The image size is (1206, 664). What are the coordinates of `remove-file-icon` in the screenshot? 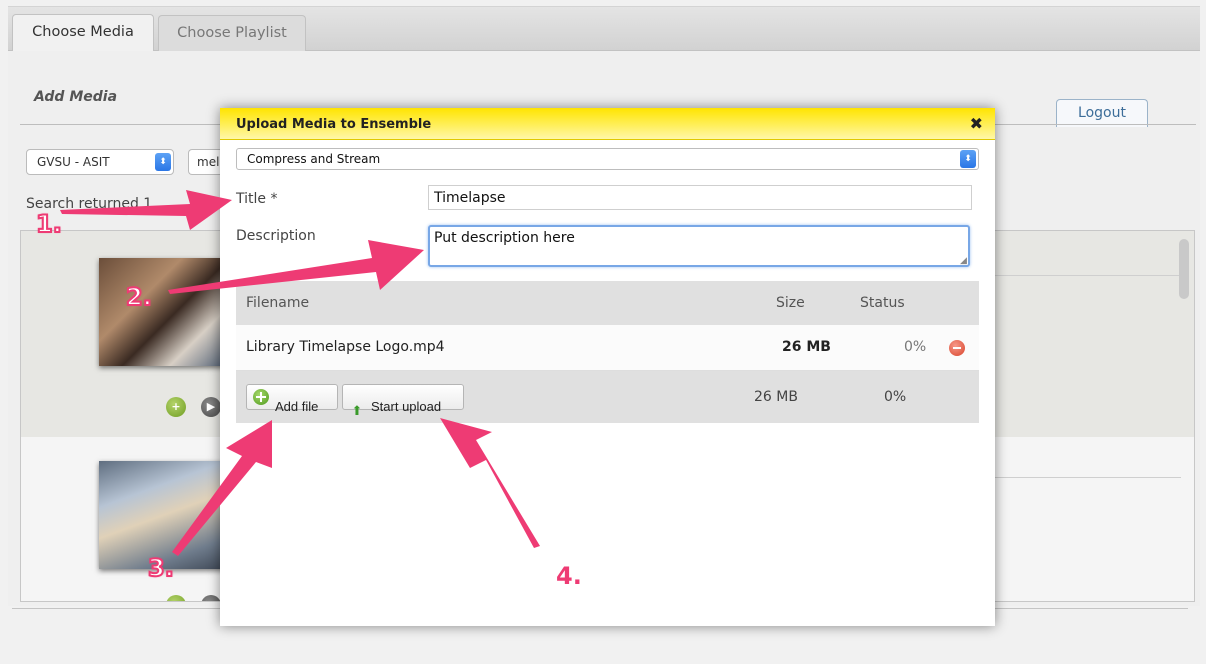 It's located at (957, 348).